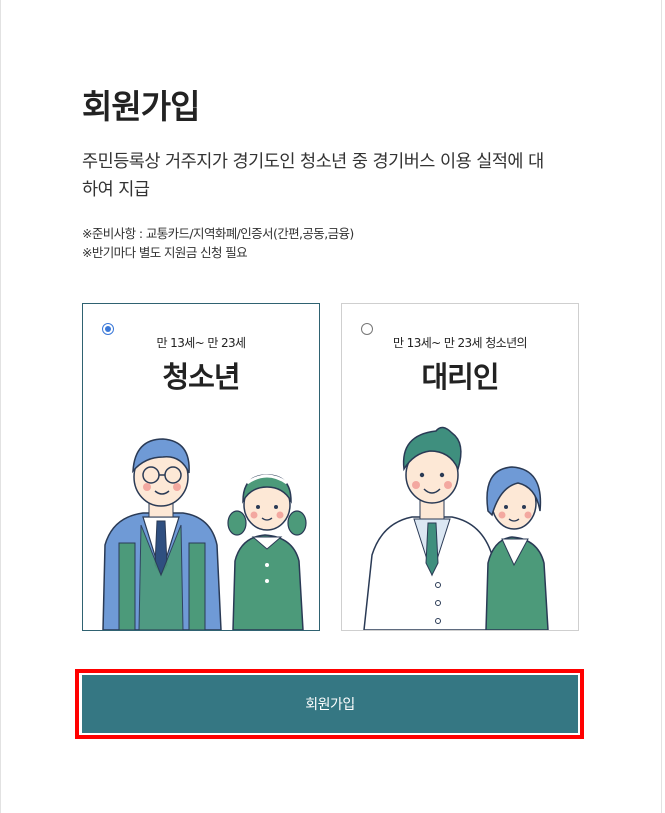 The image size is (665, 813). What do you see at coordinates (204, 534) in the screenshot?
I see `youth-illustration-icon` at bounding box center [204, 534].